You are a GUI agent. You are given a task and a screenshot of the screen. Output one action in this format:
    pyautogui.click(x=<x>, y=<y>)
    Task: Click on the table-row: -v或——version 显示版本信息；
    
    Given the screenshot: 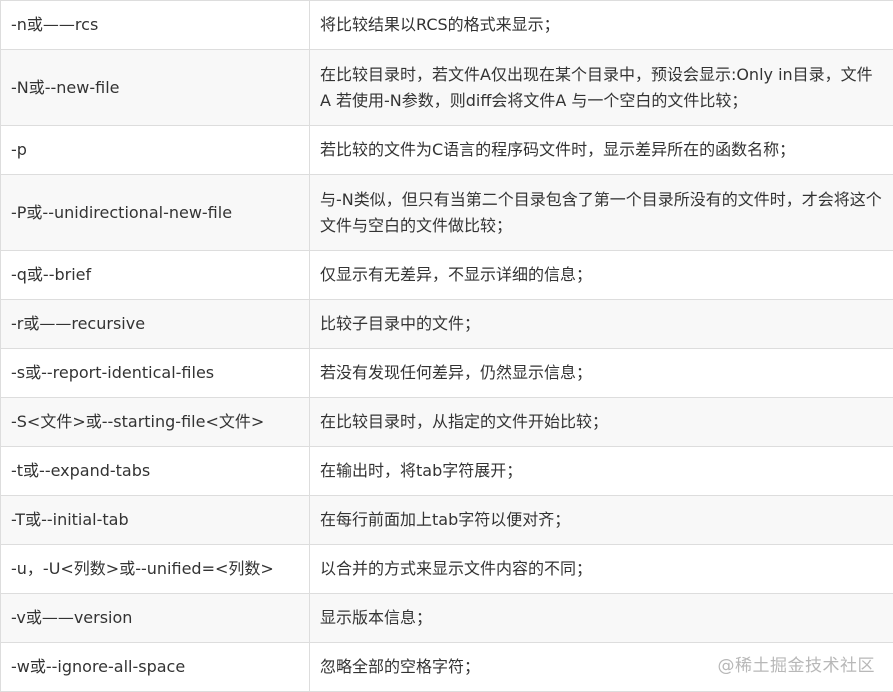 What is the action you would take?
    pyautogui.click(x=447, y=618)
    